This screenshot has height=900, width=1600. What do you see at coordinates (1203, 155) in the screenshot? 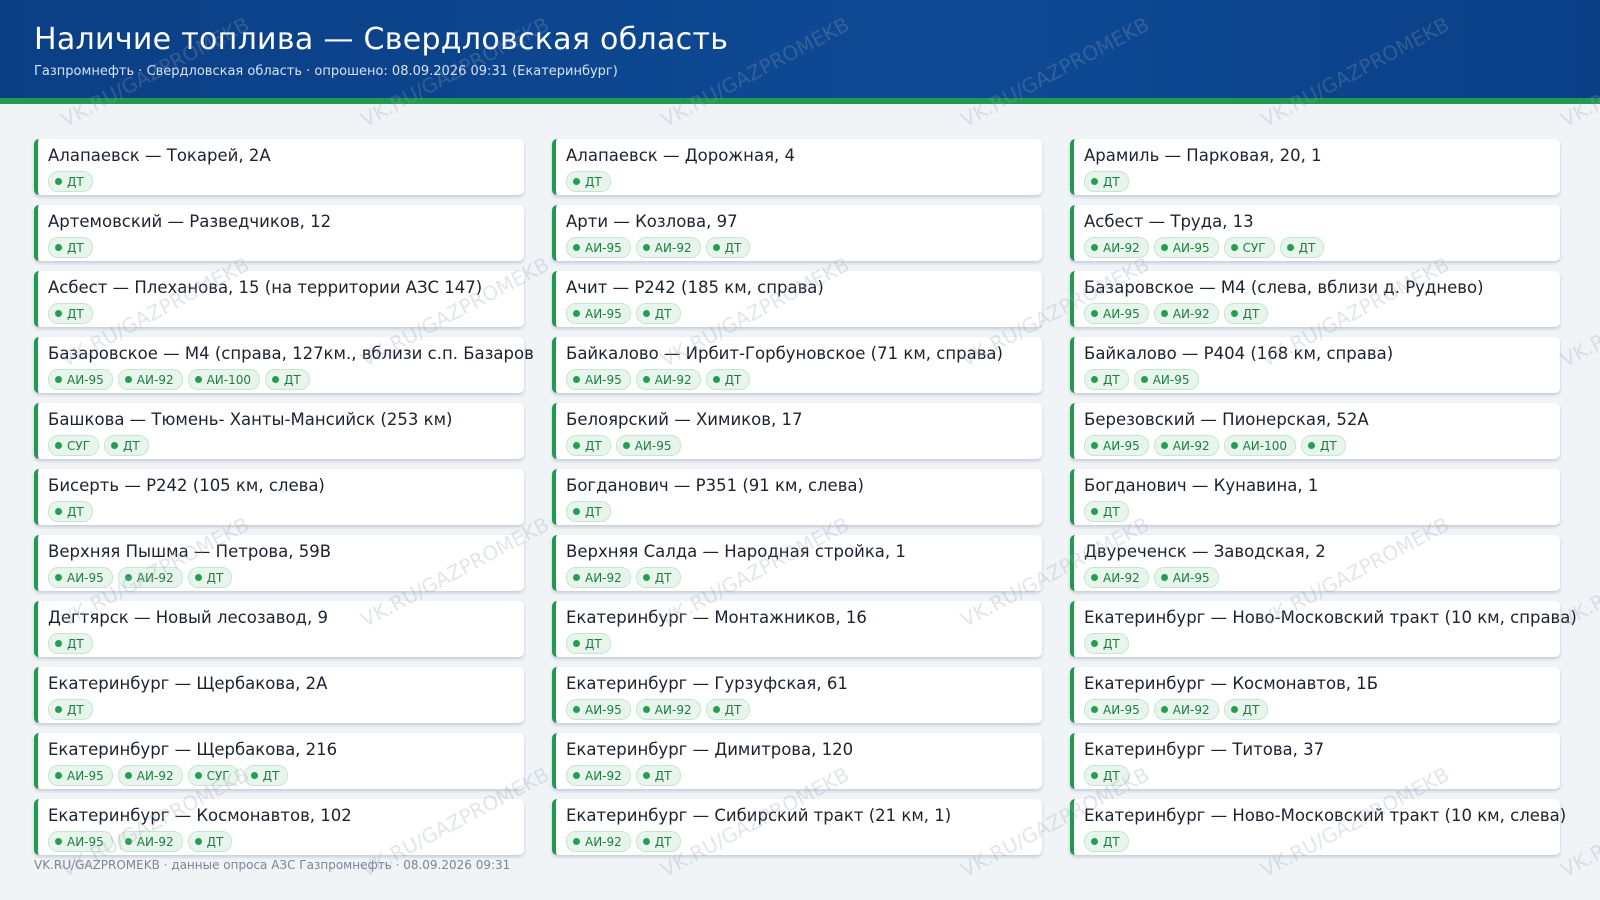
I see `station-name: Арамиль — Парковая, 20, 1` at bounding box center [1203, 155].